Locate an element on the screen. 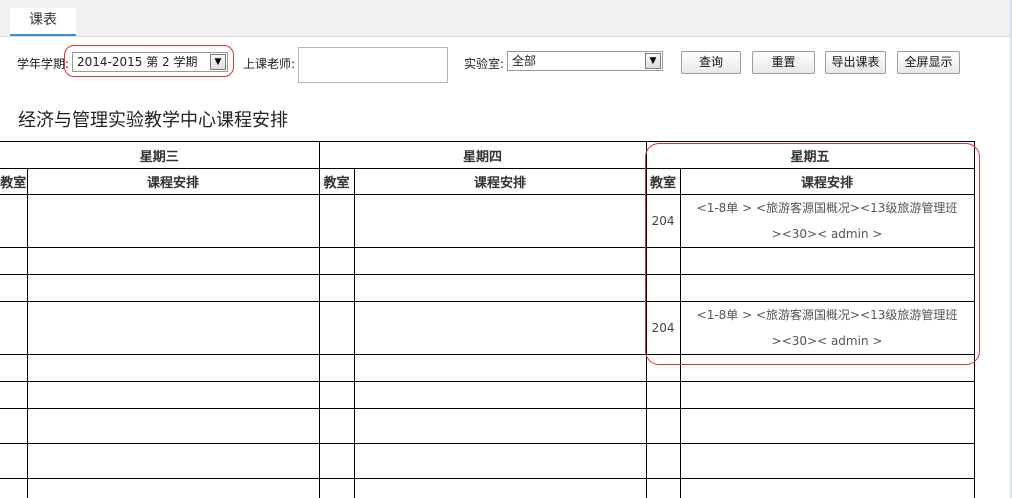 This screenshot has height=498, width=1012. tab-bar: 课表 is located at coordinates (506, 18).